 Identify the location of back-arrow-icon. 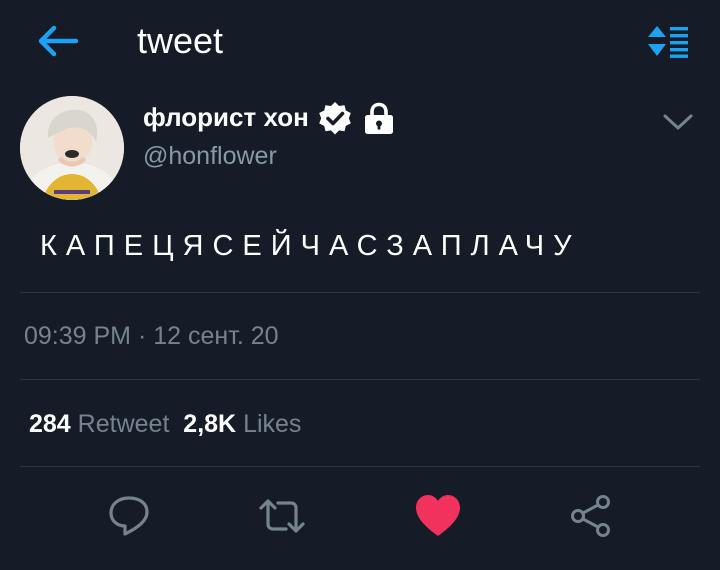
(58, 41).